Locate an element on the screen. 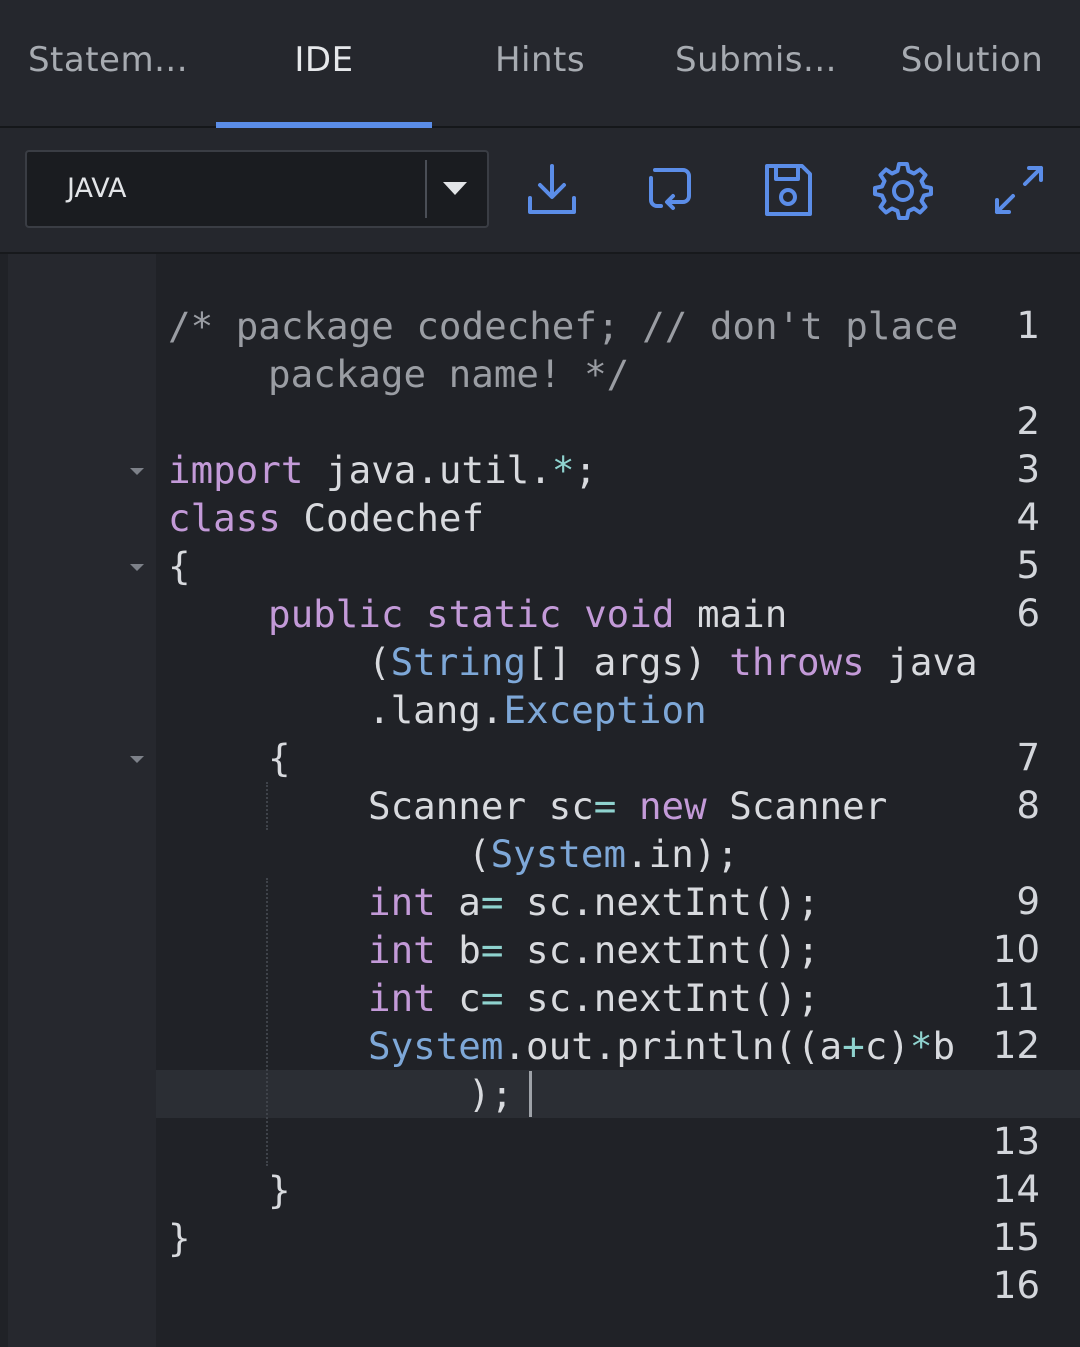  code-token: [] args) is located at coordinates (628, 662).